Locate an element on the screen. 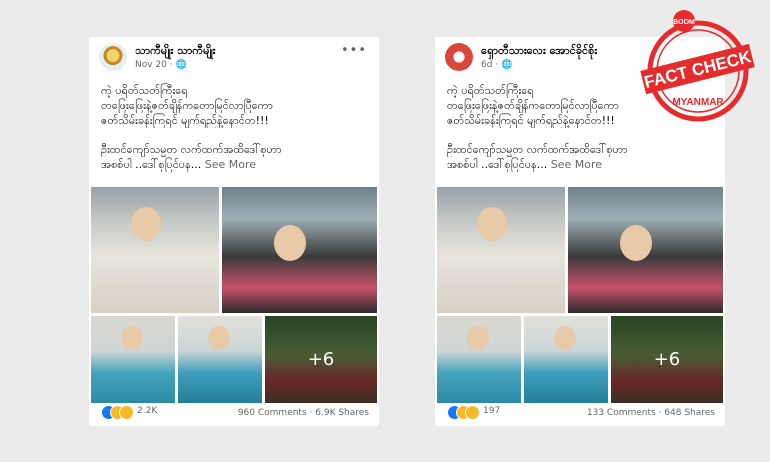  more-options-icon: ••• is located at coordinates (354, 50).